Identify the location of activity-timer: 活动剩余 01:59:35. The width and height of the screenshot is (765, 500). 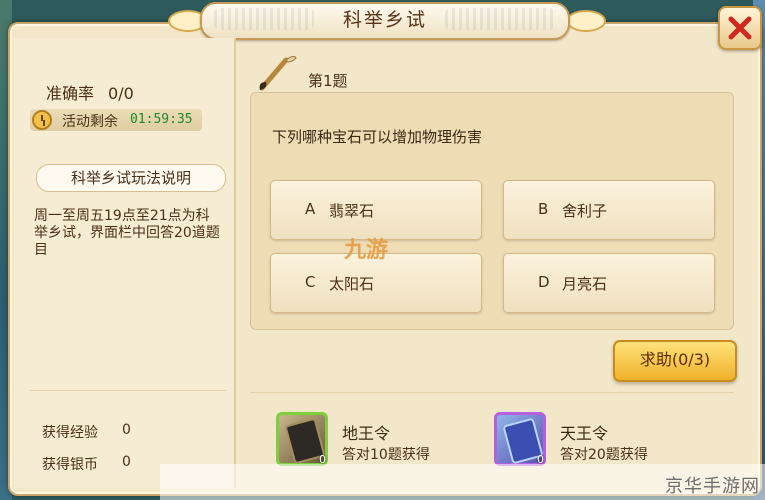
(116, 120).